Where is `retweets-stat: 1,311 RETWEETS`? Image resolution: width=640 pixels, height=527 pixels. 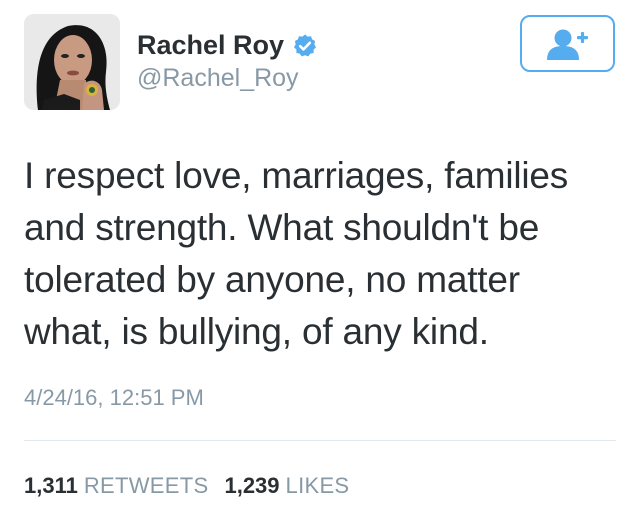
retweets-stat: 1,311 RETWEETS is located at coordinates (116, 486).